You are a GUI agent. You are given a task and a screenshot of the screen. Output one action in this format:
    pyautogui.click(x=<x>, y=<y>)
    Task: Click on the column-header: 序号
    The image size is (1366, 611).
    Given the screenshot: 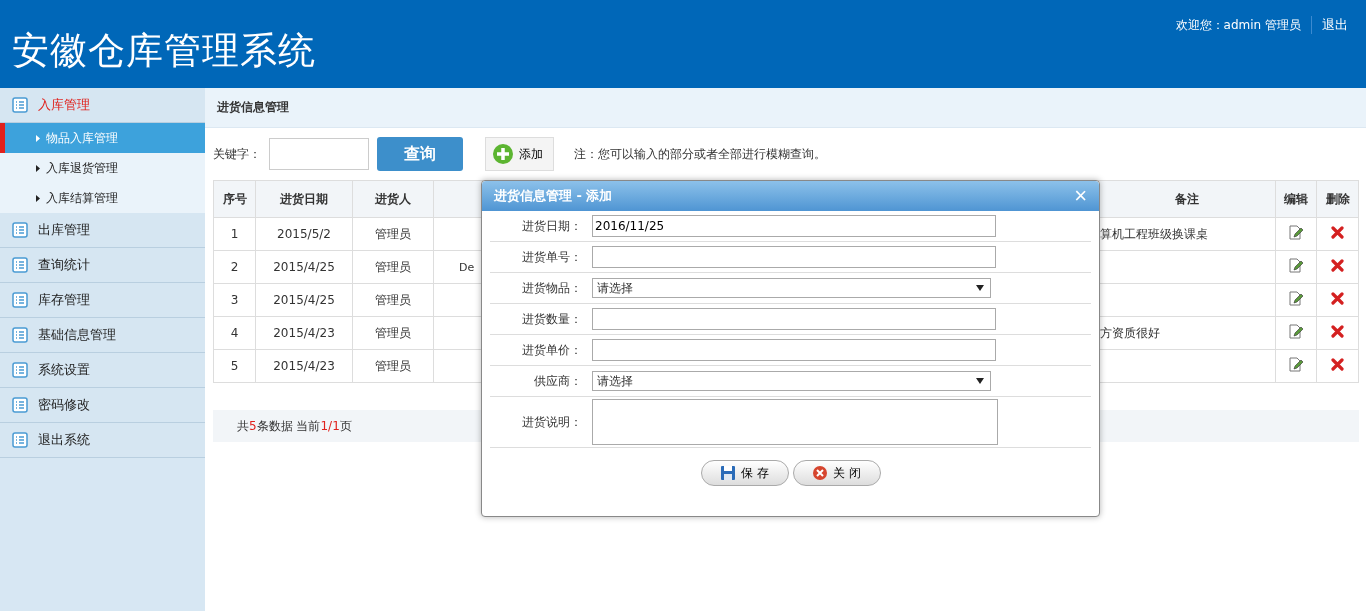 What is the action you would take?
    pyautogui.click(x=234, y=199)
    